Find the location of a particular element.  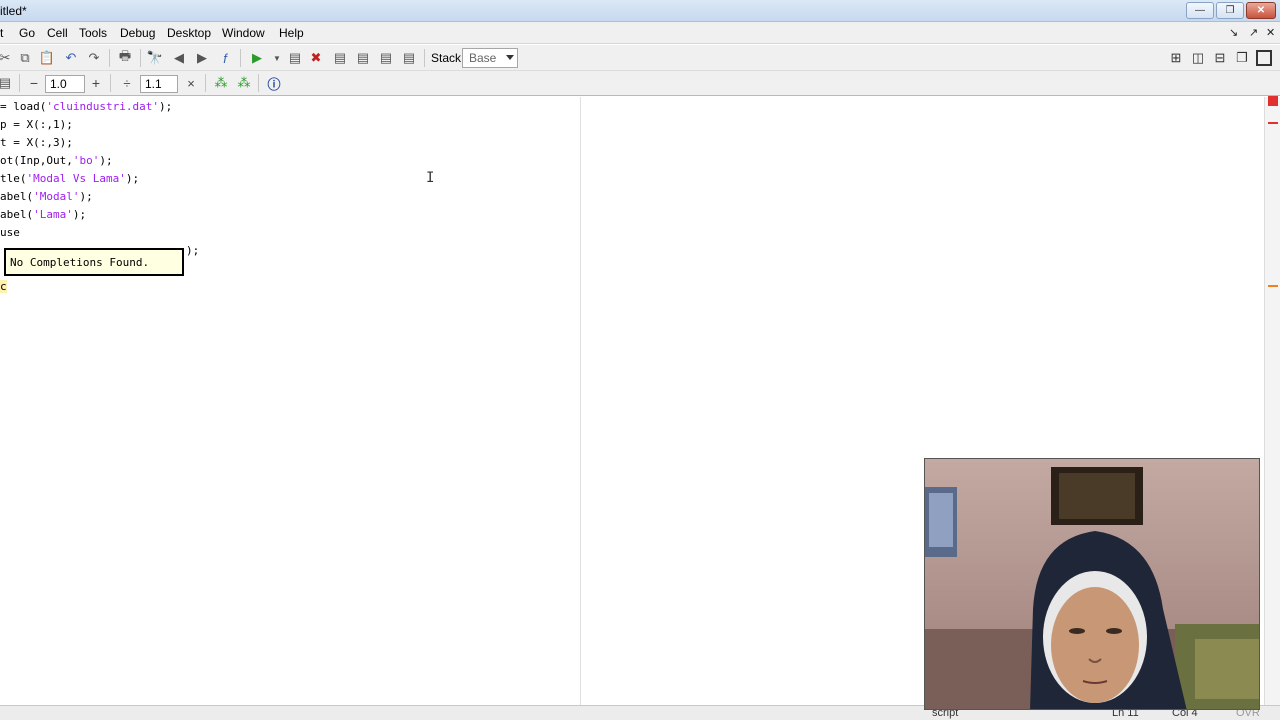

multiply-button: × is located at coordinates (191, 83).